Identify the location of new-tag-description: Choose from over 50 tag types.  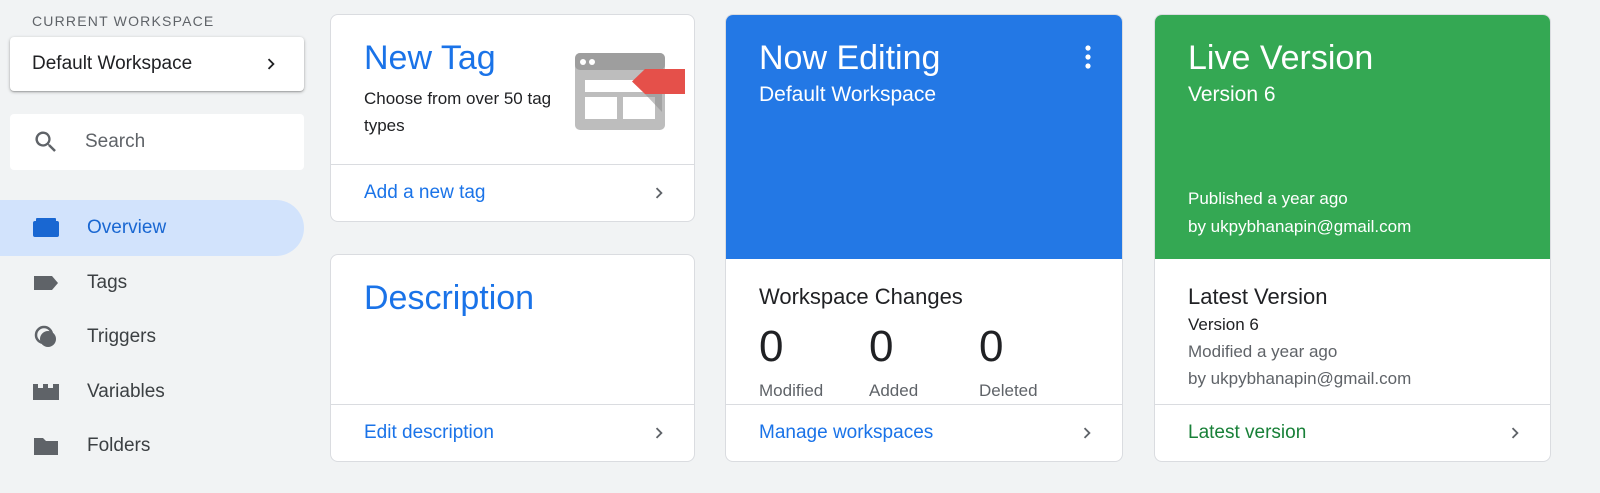
(458, 112).